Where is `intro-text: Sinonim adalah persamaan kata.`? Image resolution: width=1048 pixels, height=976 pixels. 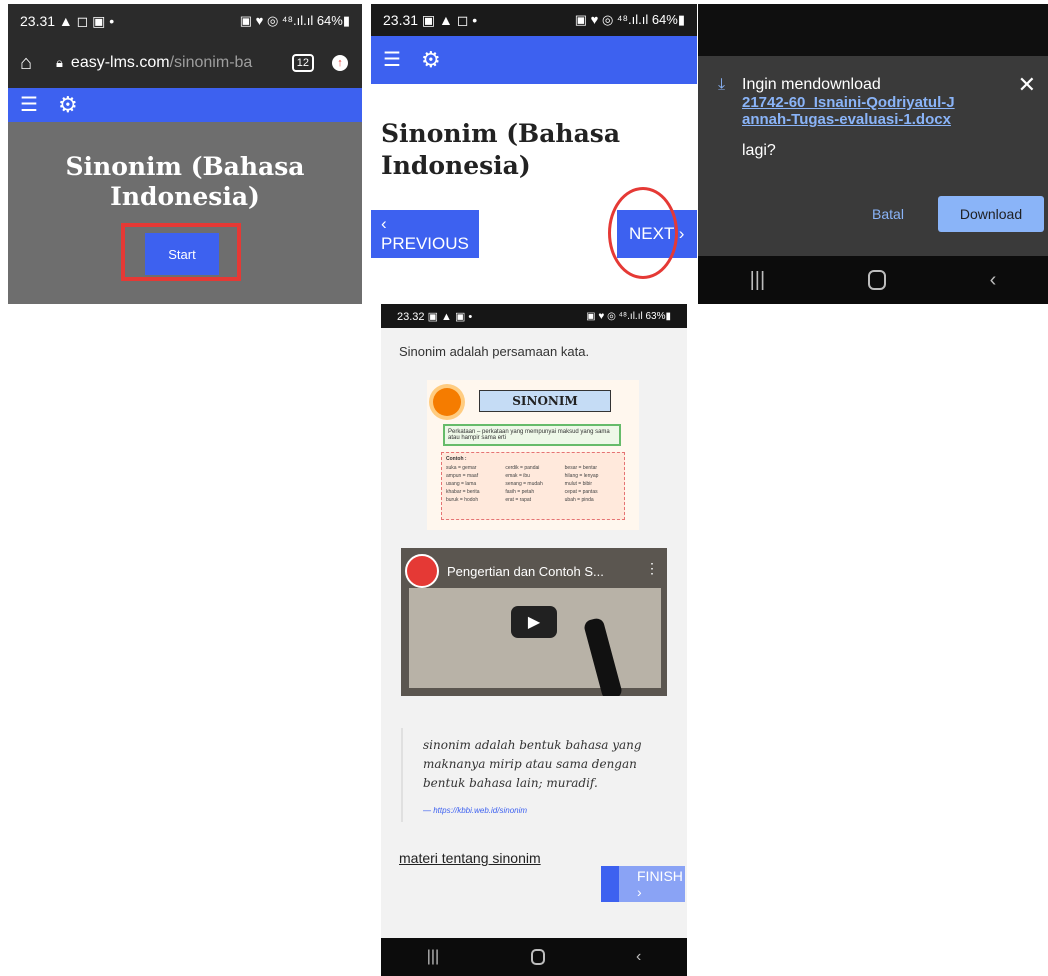
intro-text: Sinonim adalah persamaan kata. is located at coordinates (494, 351).